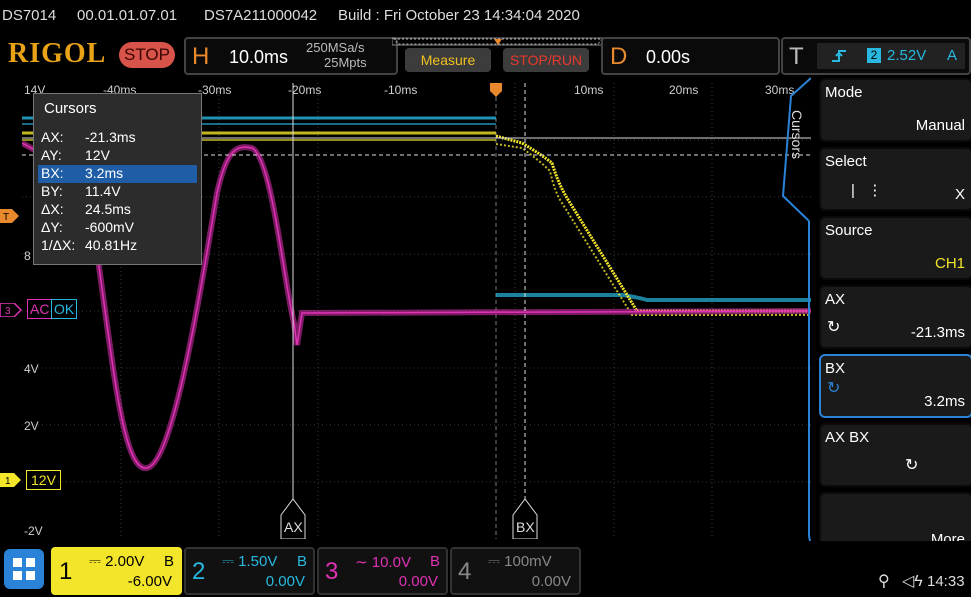 The width and height of the screenshot is (971, 597). Describe the element at coordinates (31, 426) in the screenshot. I see `volt-label: 2V` at that location.